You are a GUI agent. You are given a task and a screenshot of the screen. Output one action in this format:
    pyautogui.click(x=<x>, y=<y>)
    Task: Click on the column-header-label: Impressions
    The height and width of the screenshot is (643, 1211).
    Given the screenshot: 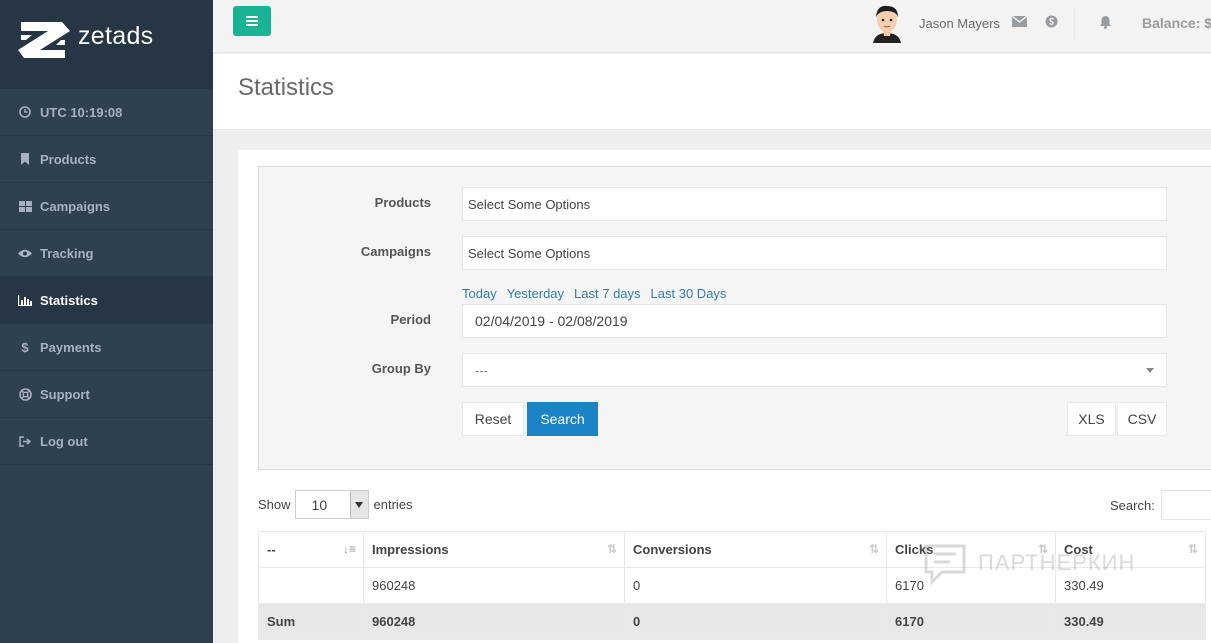 What is the action you would take?
    pyautogui.click(x=410, y=549)
    